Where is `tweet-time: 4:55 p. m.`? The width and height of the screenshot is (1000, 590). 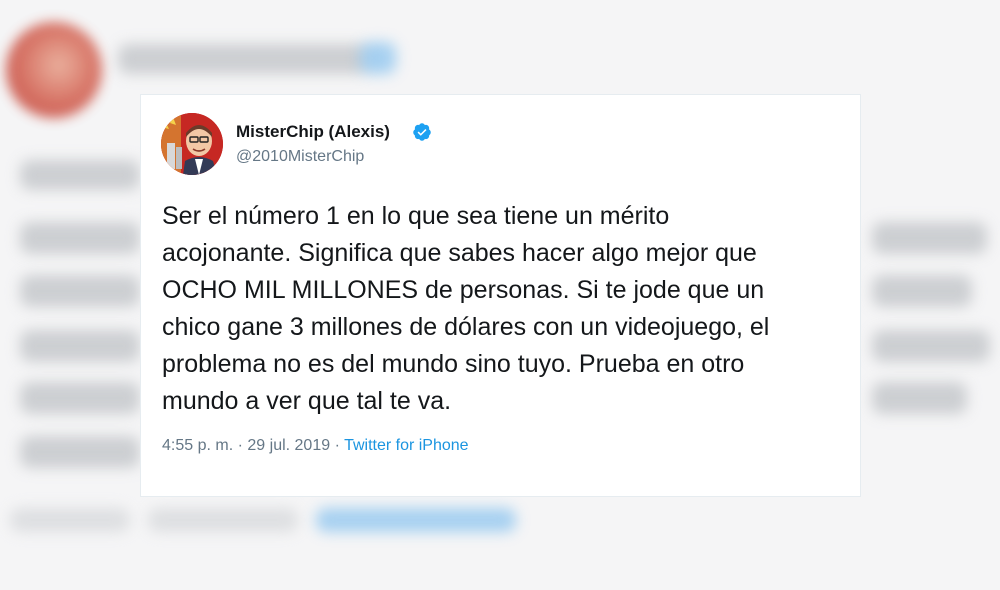 tweet-time: 4:55 p. m. is located at coordinates (197, 445).